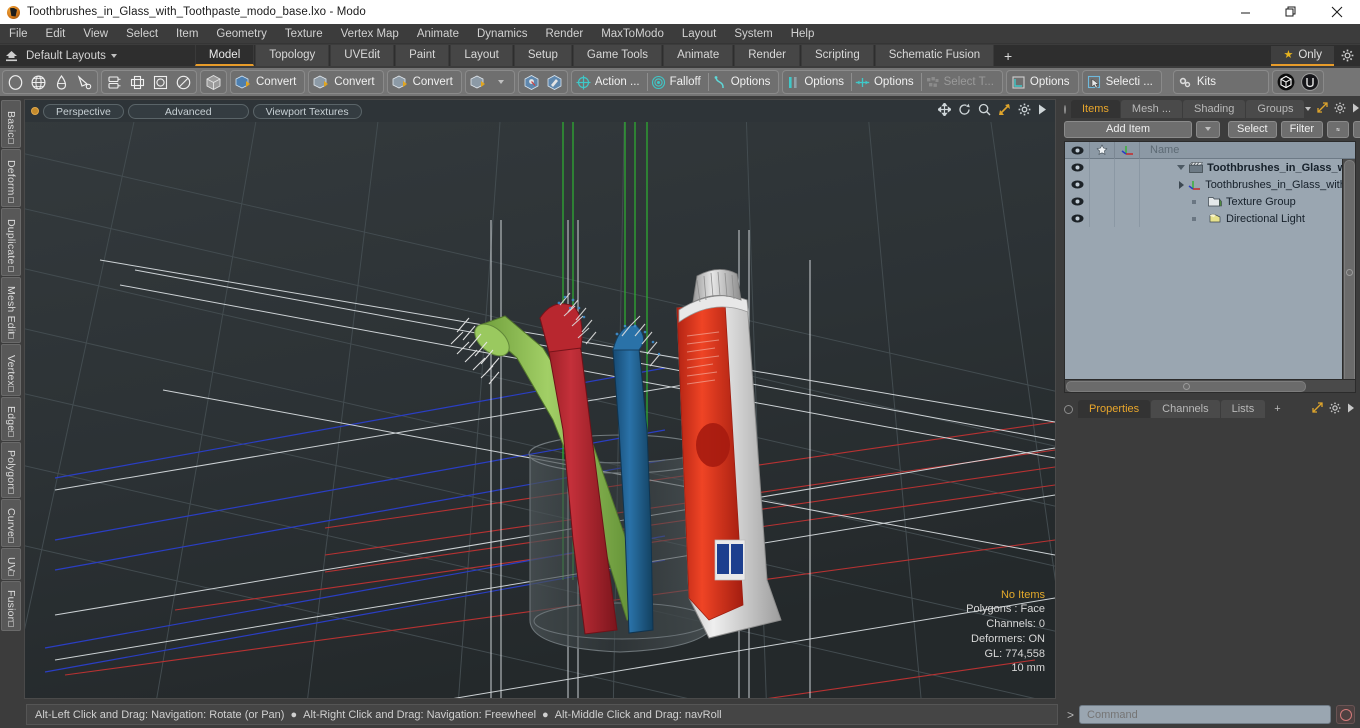 Image resolution: width=1360 pixels, height=728 pixels. Describe the element at coordinates (1243, 409) in the screenshot. I see `tab-lists: Lists` at that location.